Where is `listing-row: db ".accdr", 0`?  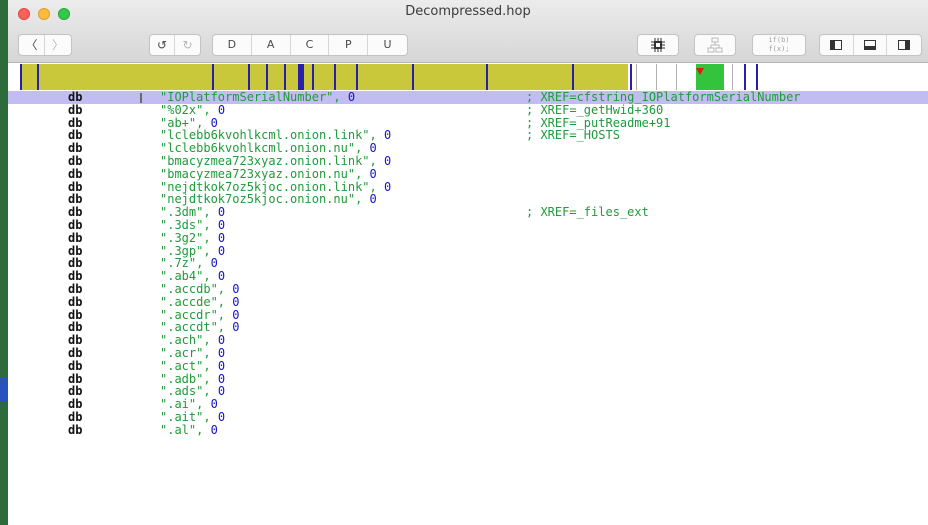
listing-row: db ".accdr", 0 is located at coordinates (468, 315).